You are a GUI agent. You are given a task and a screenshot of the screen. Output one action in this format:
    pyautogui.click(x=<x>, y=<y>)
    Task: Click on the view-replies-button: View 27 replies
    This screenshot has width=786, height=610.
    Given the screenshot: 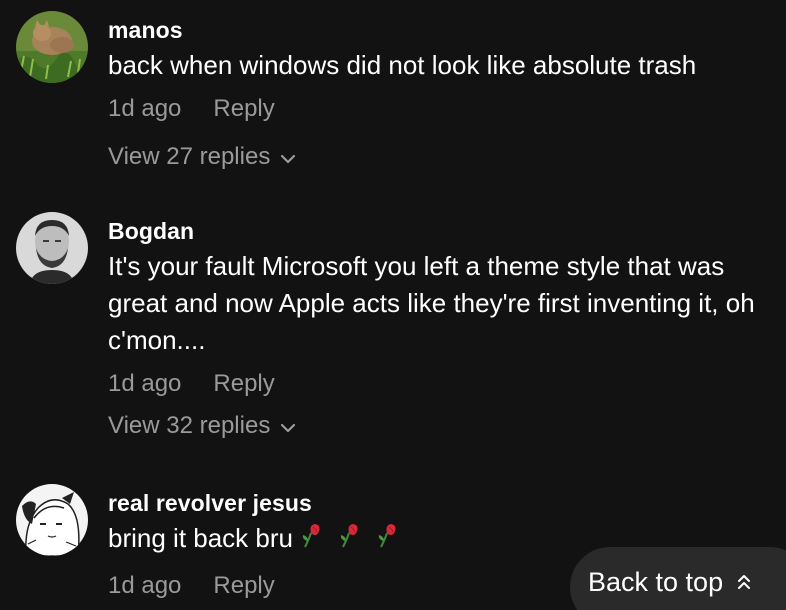 What is the action you would take?
    pyautogui.click(x=202, y=157)
    